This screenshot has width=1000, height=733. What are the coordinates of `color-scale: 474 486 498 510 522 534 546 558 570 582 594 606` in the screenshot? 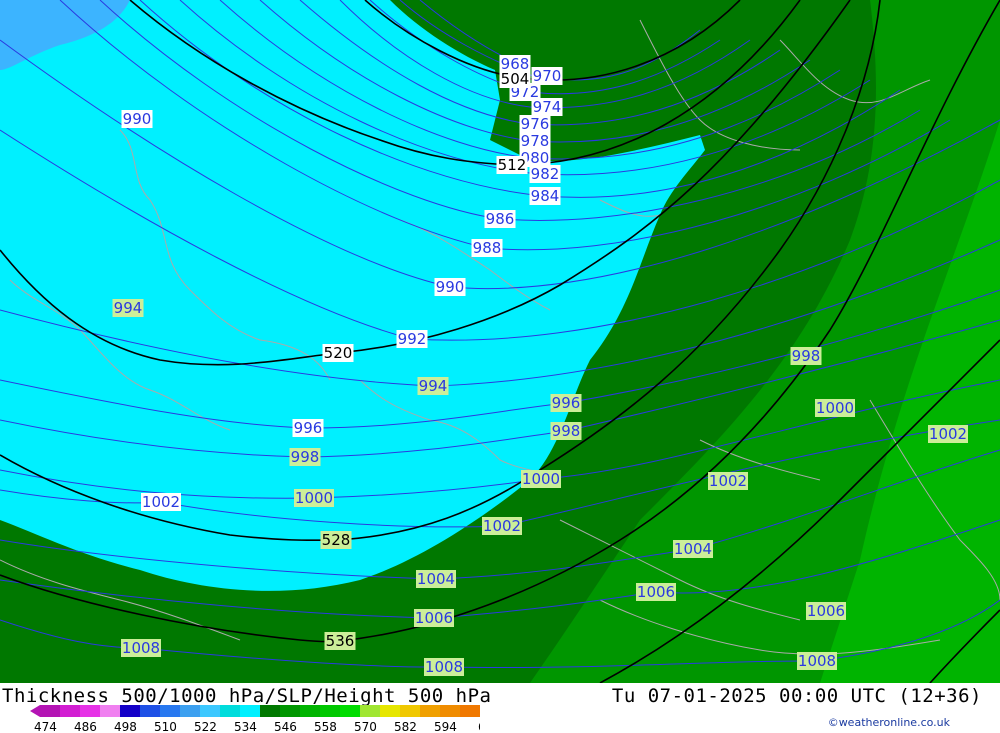 It's located at (255, 719).